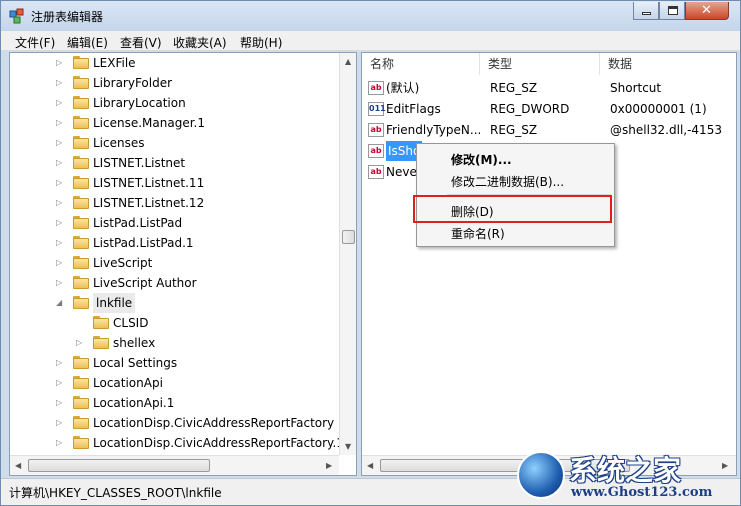 The width and height of the screenshot is (741, 506). Describe the element at coordinates (421, 64) in the screenshot. I see `column-header-name: 名称` at that location.